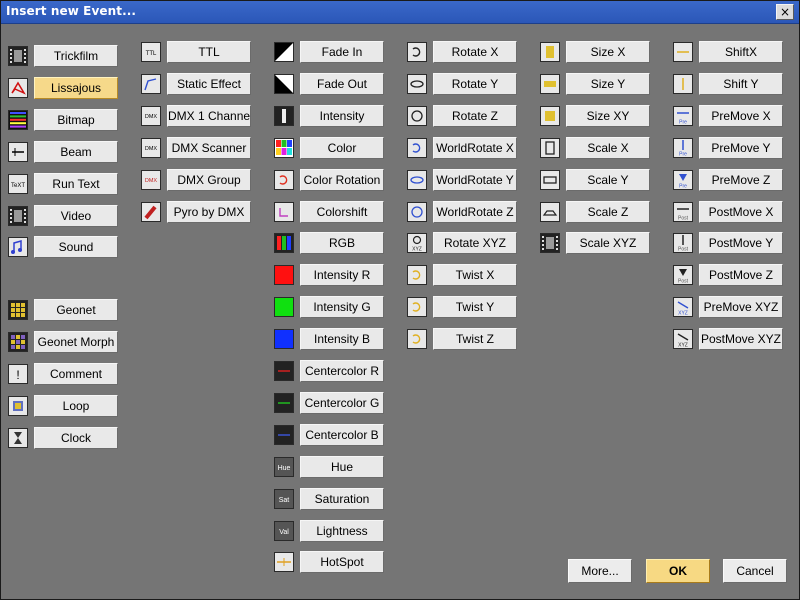  What do you see at coordinates (18, 183) in the screenshot?
I see `text-icon: TeXT` at bounding box center [18, 183].